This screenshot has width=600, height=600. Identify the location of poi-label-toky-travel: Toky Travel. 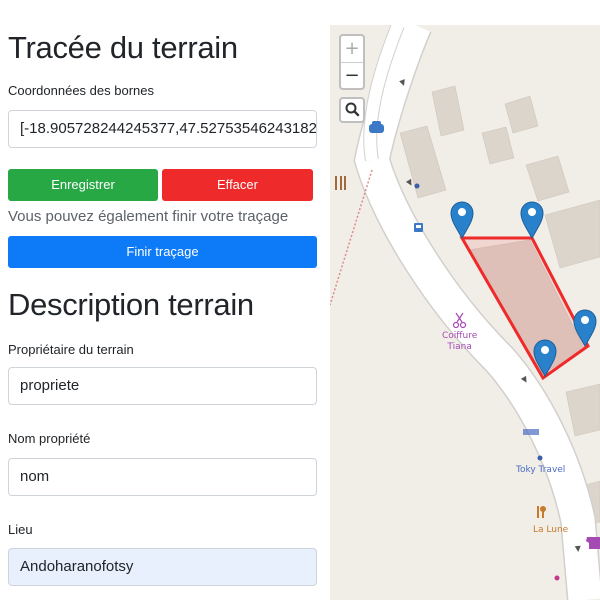
(541, 470).